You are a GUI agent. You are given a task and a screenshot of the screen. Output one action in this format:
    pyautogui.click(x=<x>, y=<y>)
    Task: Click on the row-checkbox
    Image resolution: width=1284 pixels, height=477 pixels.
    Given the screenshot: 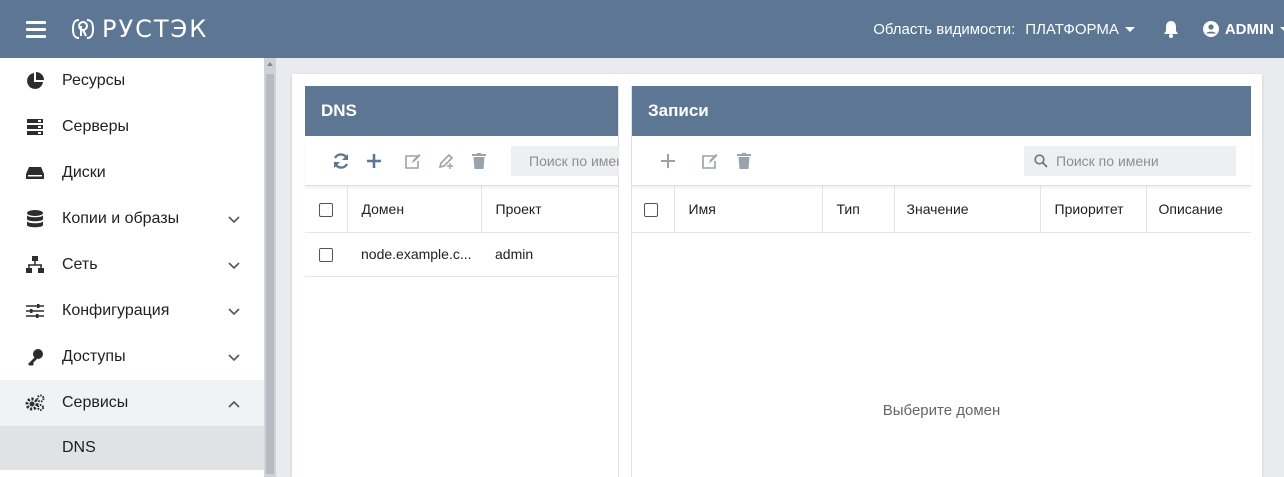 What is the action you would take?
    pyautogui.click(x=326, y=255)
    